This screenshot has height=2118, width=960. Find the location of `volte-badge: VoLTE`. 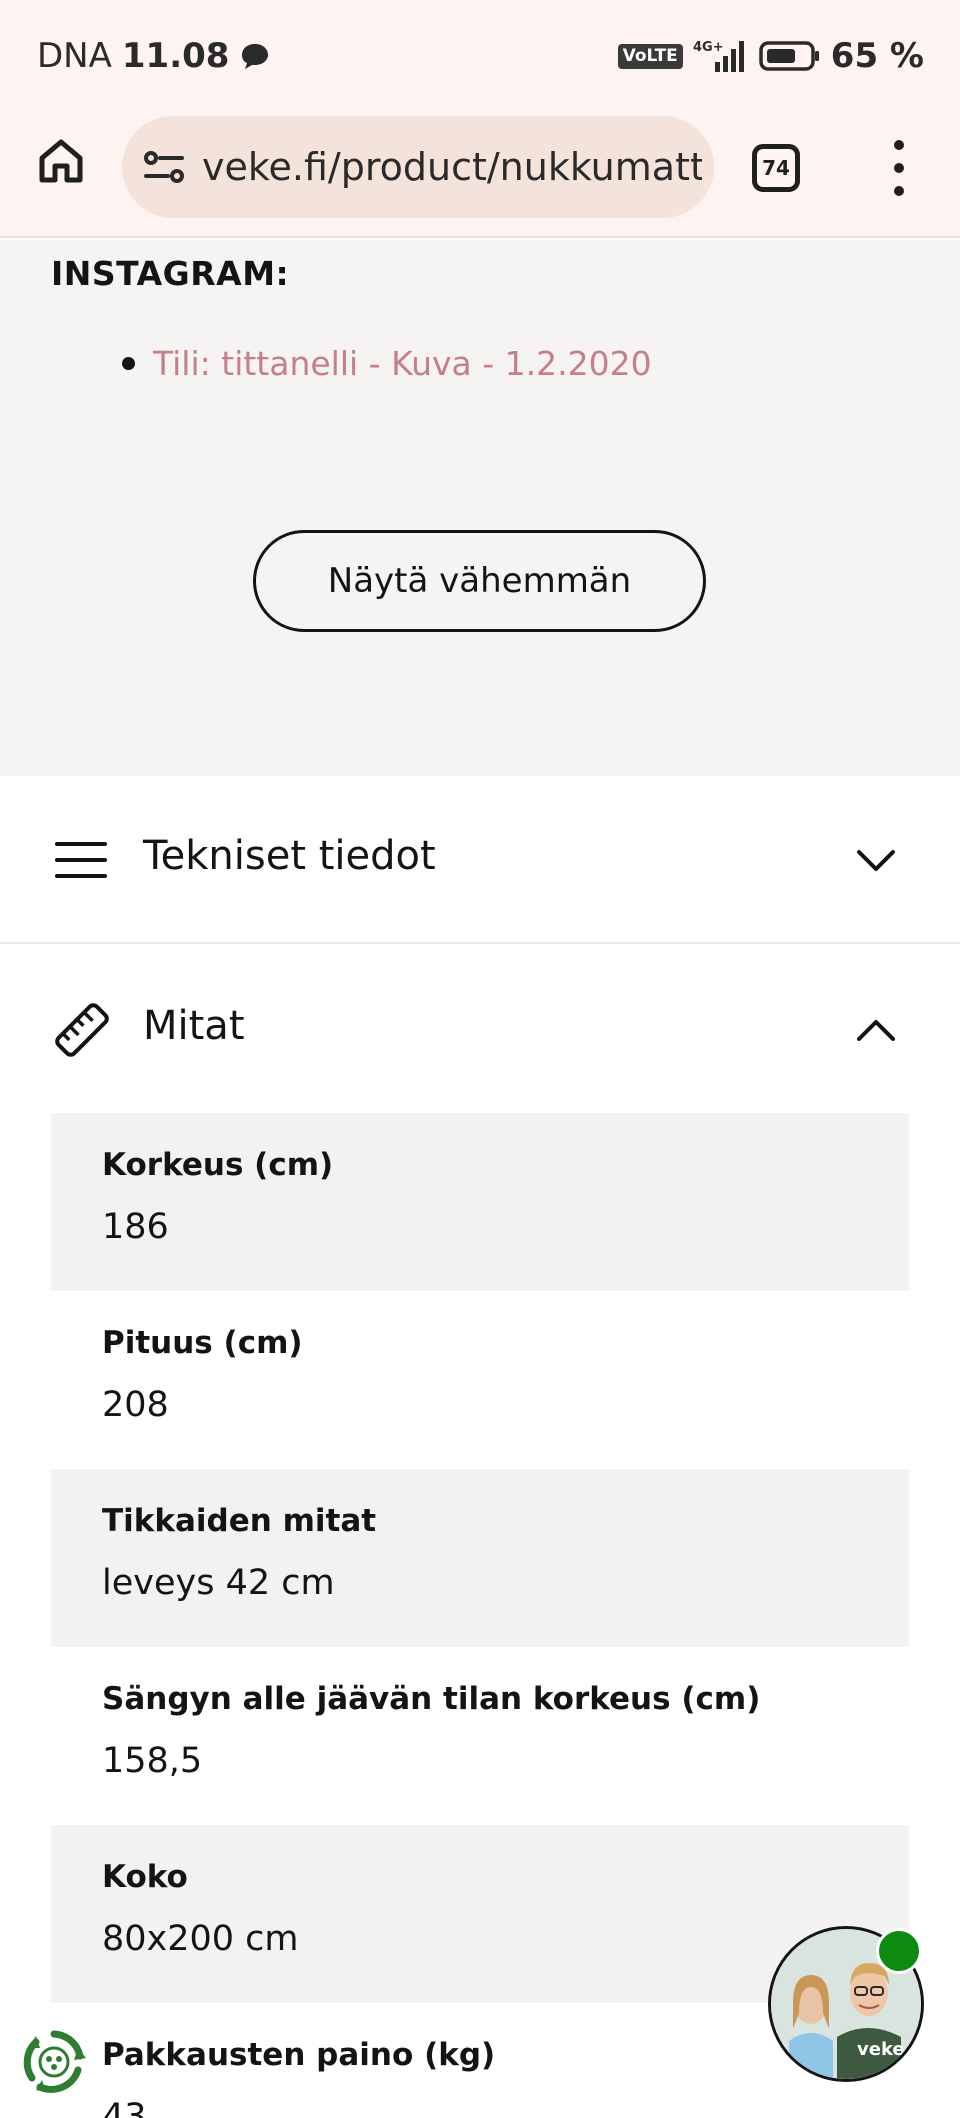

volte-badge: VoLTE is located at coordinates (650, 56).